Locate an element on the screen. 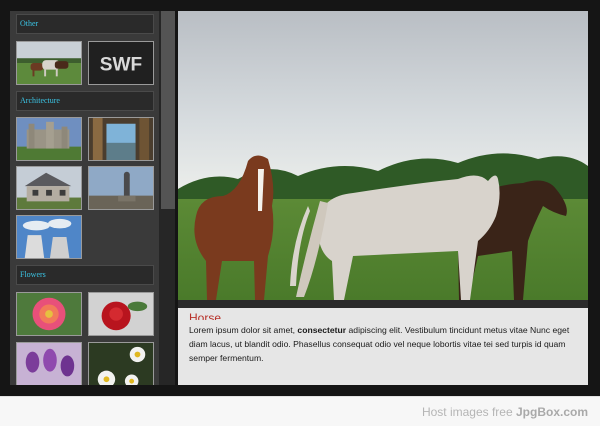  caption-title: Horse is located at coordinates (205, 316).